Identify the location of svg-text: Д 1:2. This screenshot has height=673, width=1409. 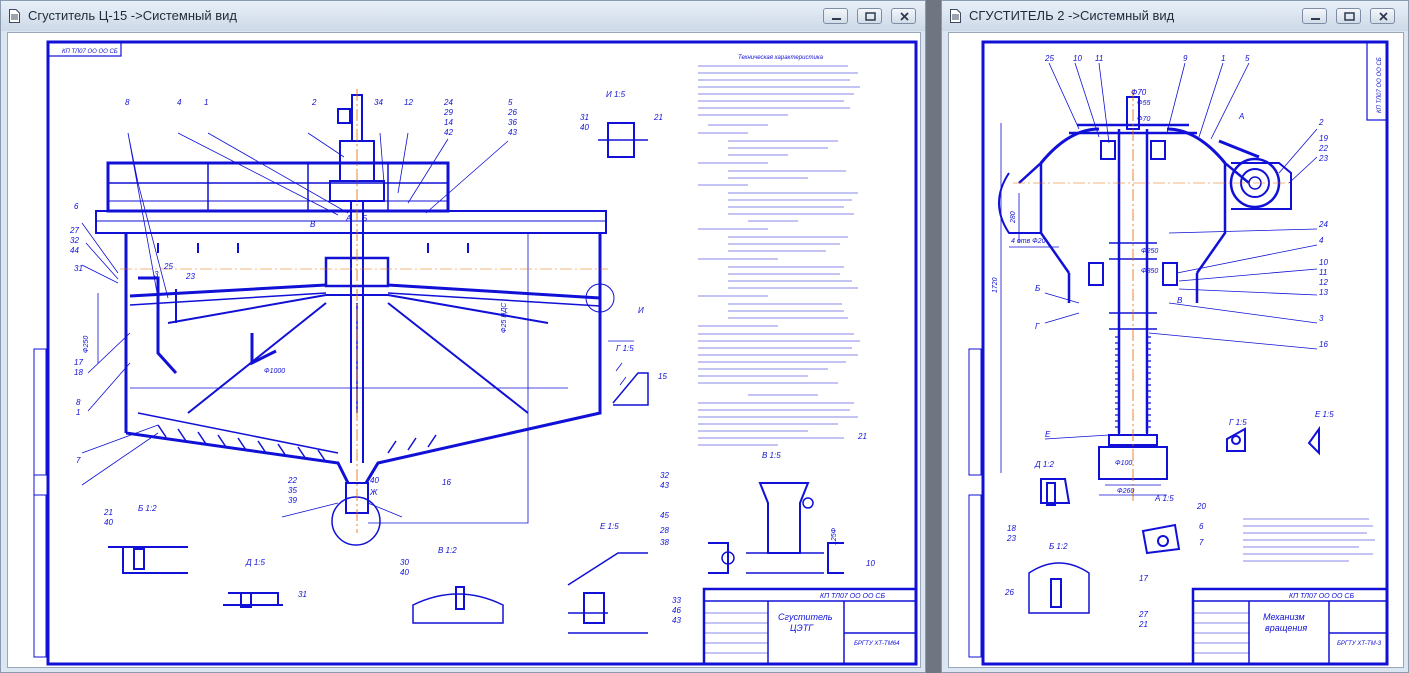
(1044, 464).